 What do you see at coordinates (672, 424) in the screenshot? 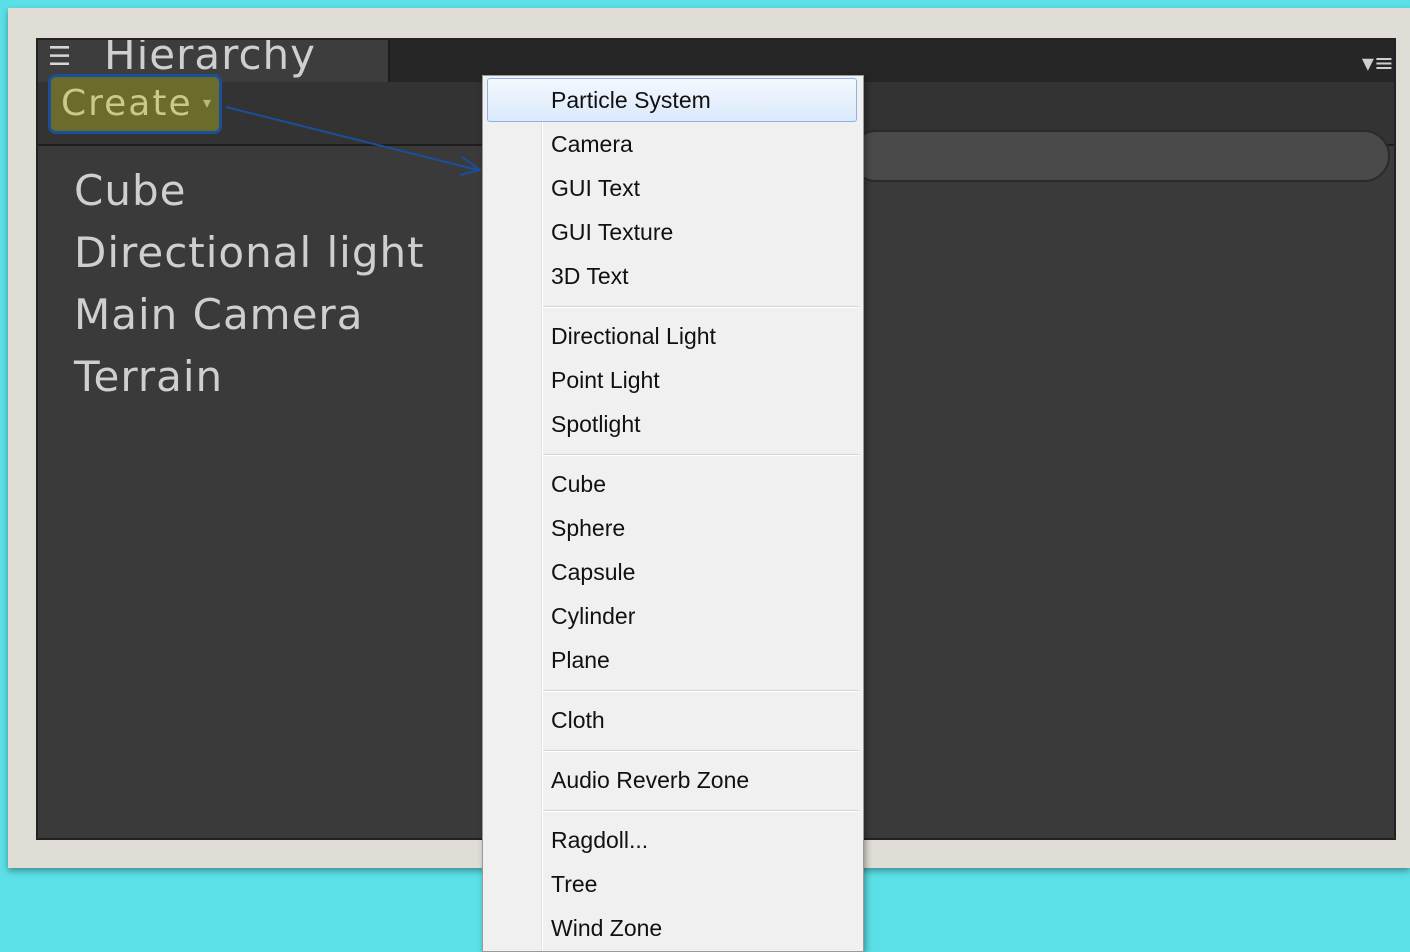
I see `menu-item-spotlight: Spotlight` at bounding box center [672, 424].